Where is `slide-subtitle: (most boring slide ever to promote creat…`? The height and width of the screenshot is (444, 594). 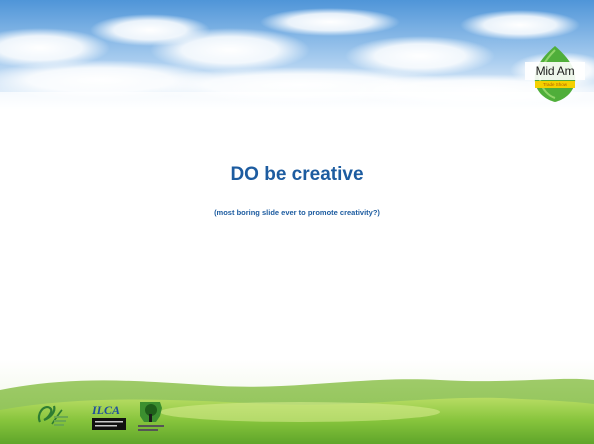 slide-subtitle: (most boring slide ever to promote creat… is located at coordinates (297, 212).